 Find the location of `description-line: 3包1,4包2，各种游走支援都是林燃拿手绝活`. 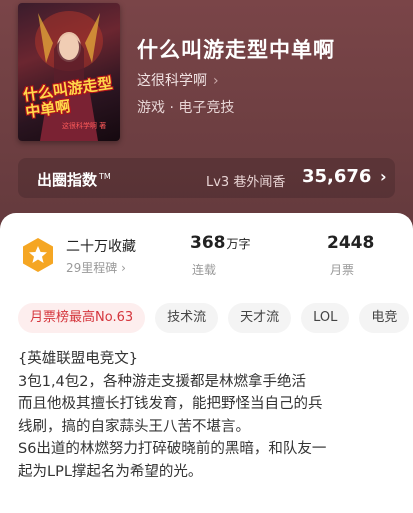

description-line: 3包1,4包2，各种游走支援都是林燃拿手绝活 is located at coordinates (162, 381).